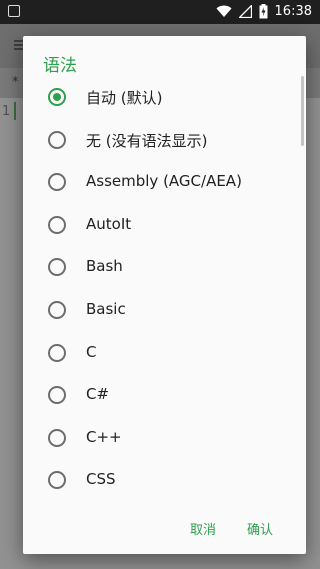  What do you see at coordinates (15, 82) in the screenshot?
I see `tab-modified-marker: *` at bounding box center [15, 82].